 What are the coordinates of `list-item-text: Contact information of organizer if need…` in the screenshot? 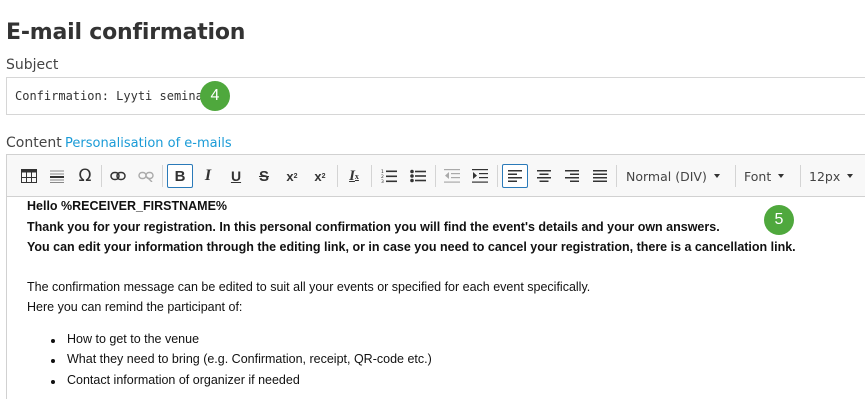 It's located at (183, 380).